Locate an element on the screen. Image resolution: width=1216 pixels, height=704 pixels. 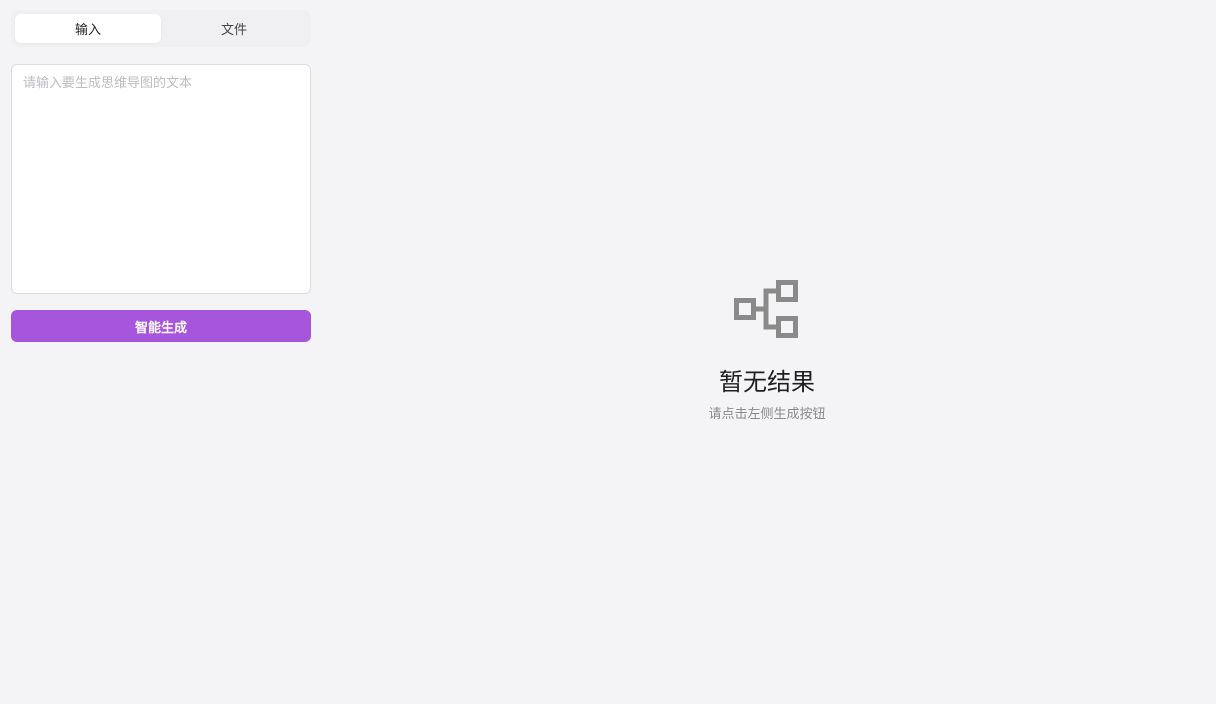
text-input is located at coordinates (161, 179).